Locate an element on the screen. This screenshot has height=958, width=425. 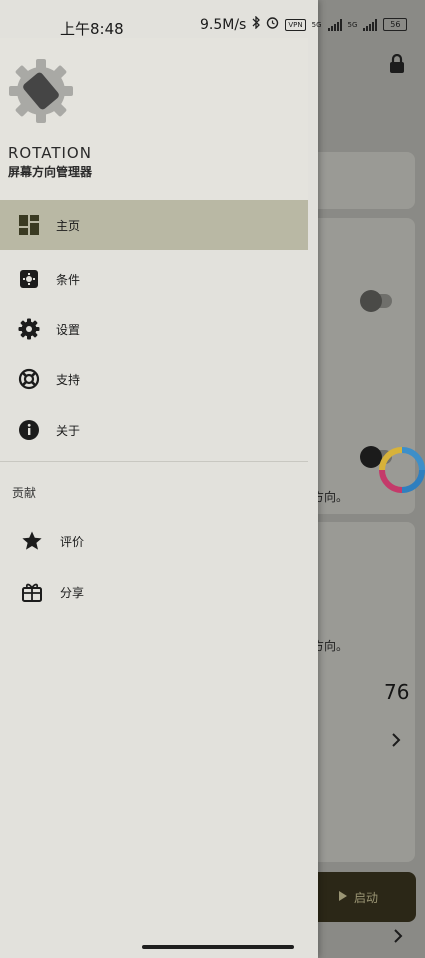
status-bar: 上午8:48 9.5M/s VPN 5G 5G 56 is located at coordinates (212, 20).